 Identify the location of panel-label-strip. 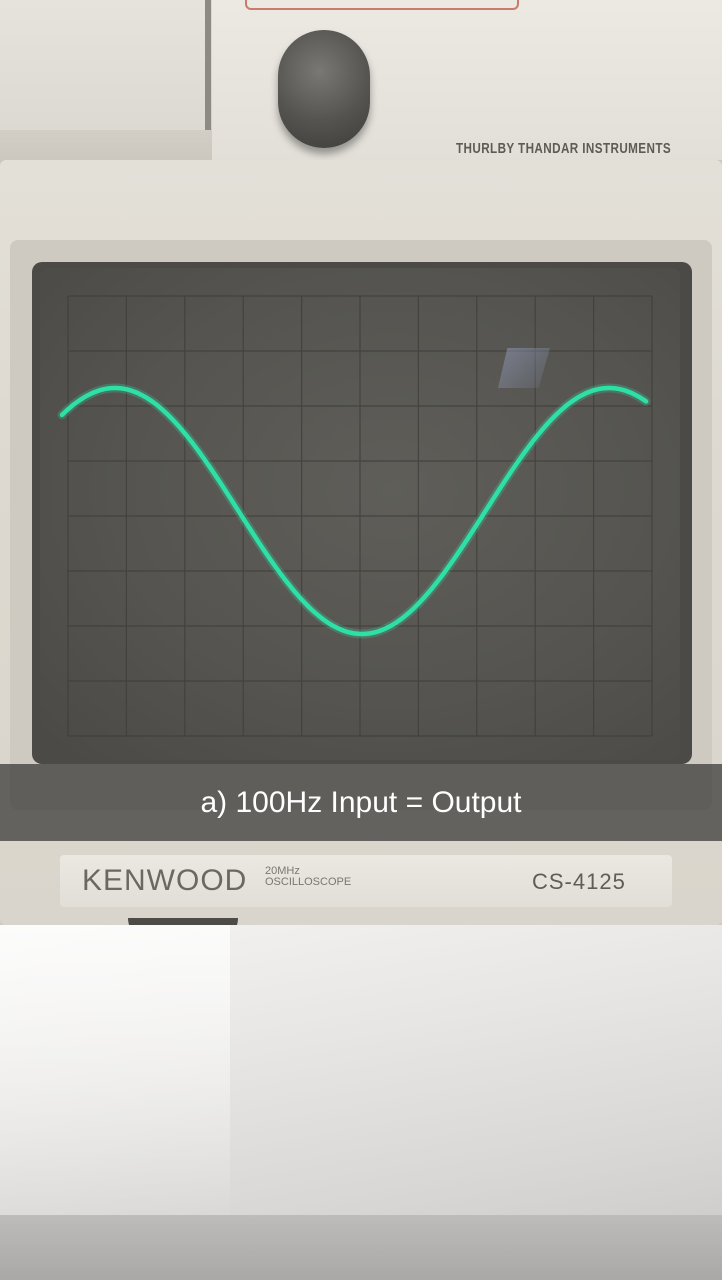
(382, 5).